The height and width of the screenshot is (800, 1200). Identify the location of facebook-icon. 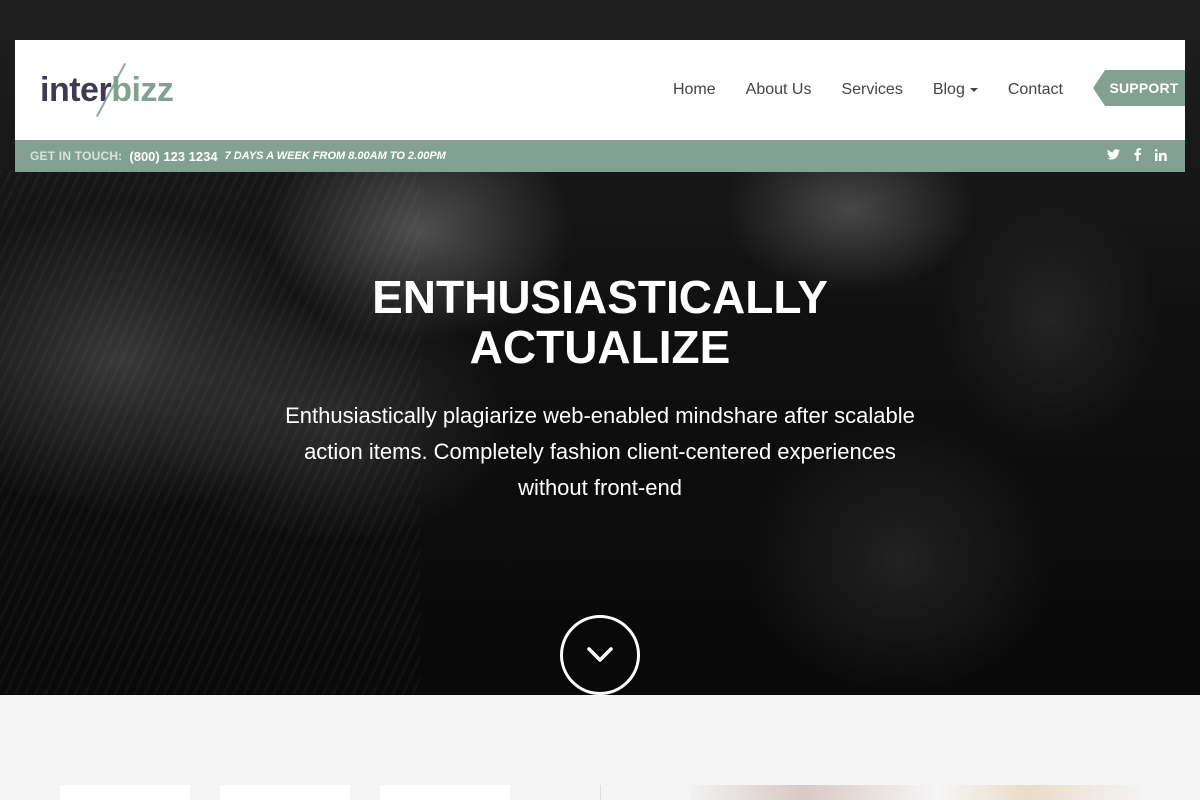
(1137, 156).